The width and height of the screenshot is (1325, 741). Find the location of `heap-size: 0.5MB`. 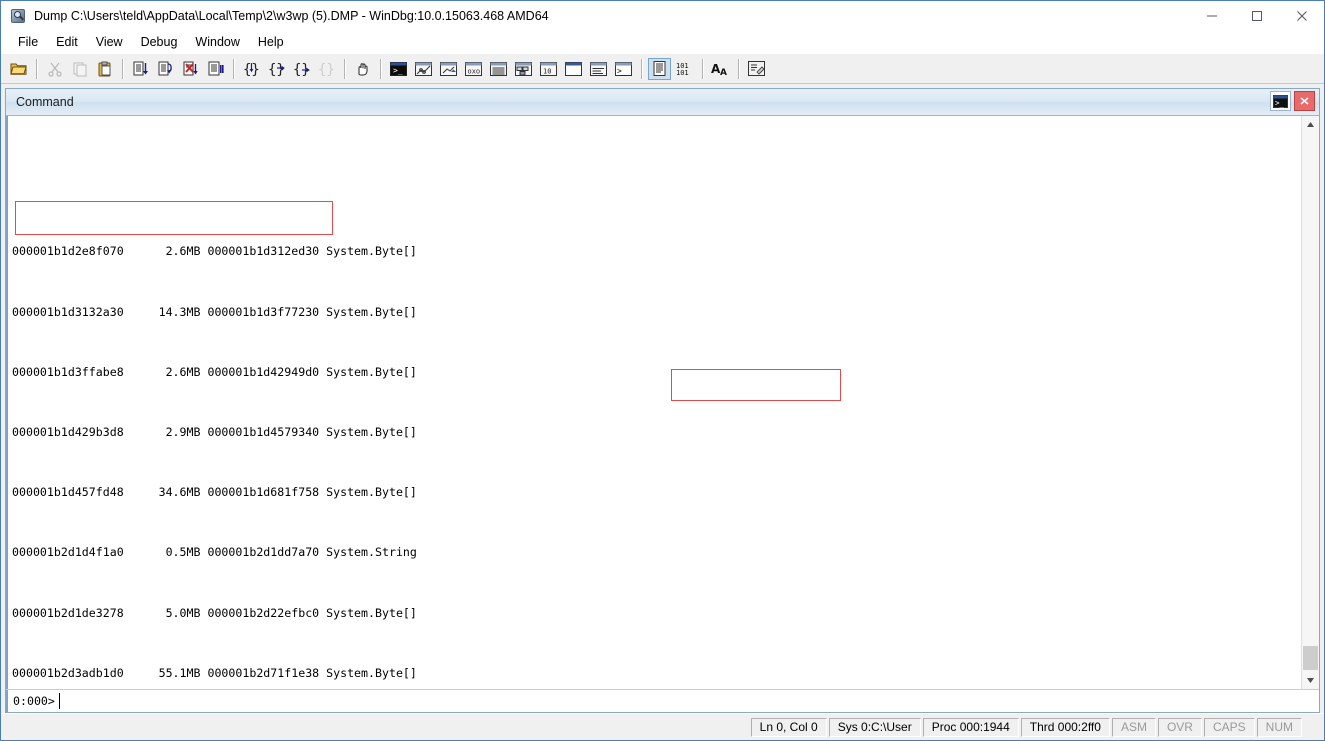

heap-size: 0.5MB is located at coordinates (183, 552).